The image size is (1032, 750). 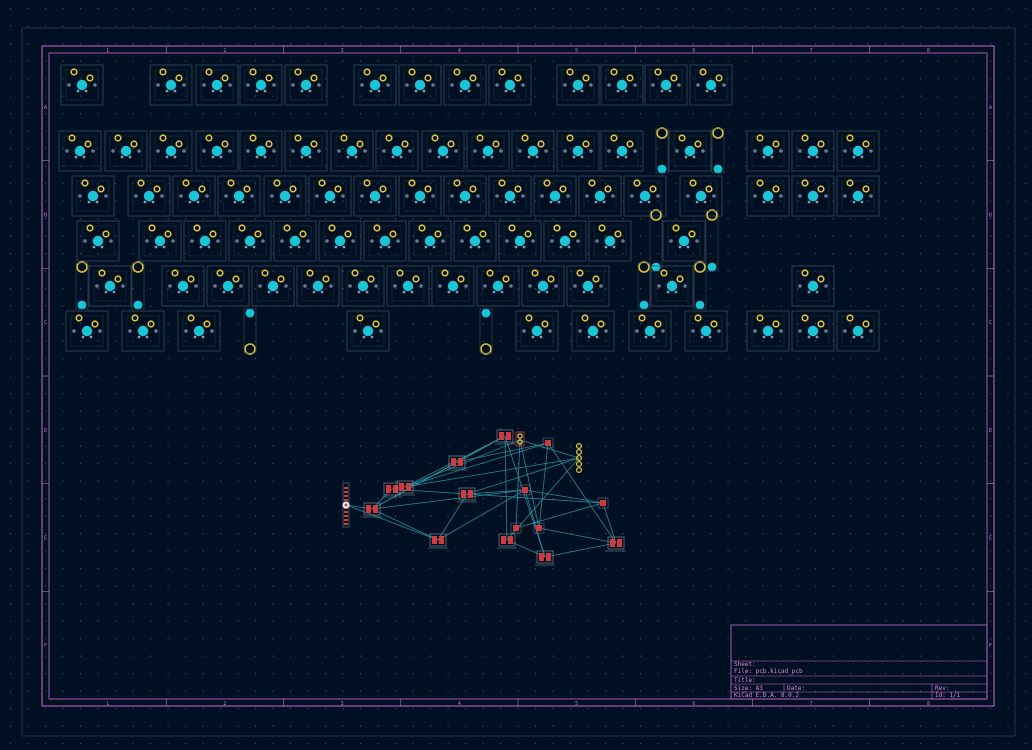 I want to click on title-block-rev: Rev:, so click(x=942, y=688).